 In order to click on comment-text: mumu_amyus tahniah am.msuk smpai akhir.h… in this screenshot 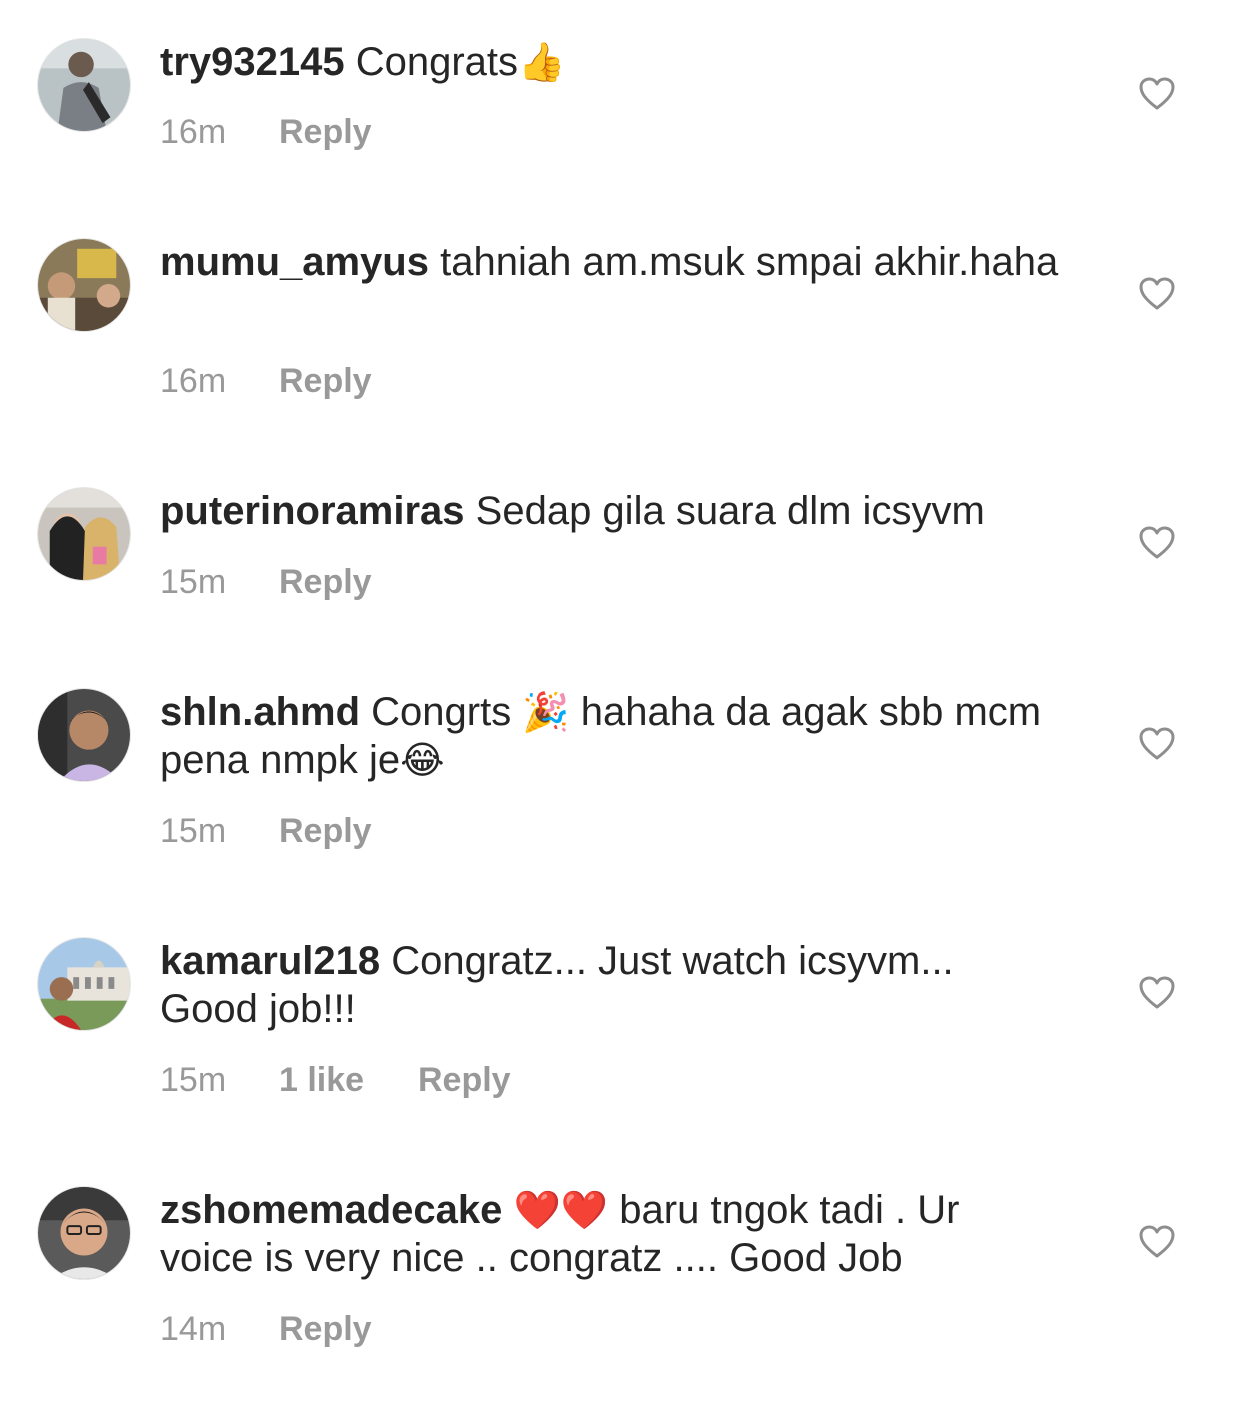, I will do `click(610, 262)`.